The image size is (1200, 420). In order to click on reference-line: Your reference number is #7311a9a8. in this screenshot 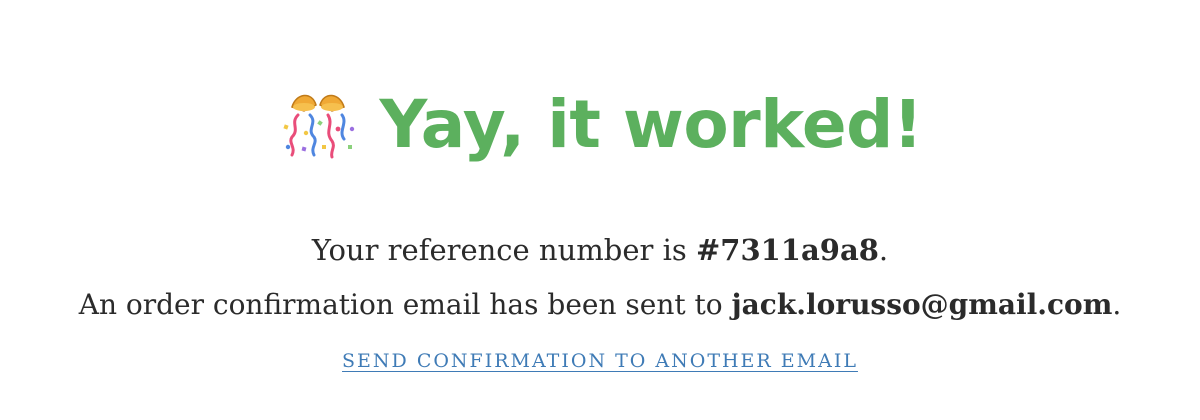, I will do `click(600, 250)`.